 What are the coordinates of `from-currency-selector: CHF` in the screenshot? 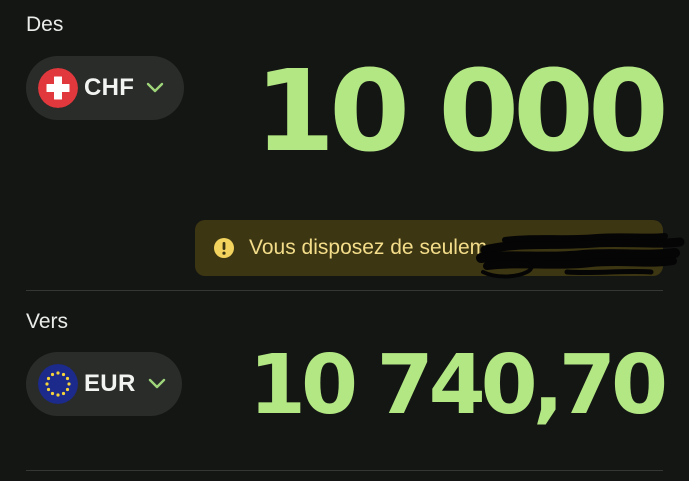 It's located at (105, 88).